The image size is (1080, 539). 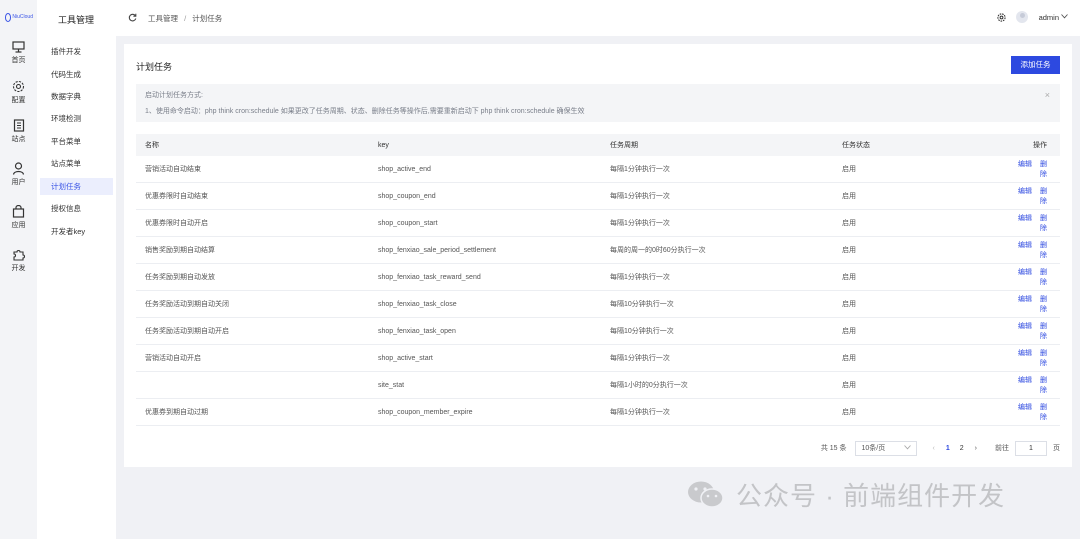 I want to click on breadcrumb: 工具管理 / 计划任务, so click(x=185, y=18).